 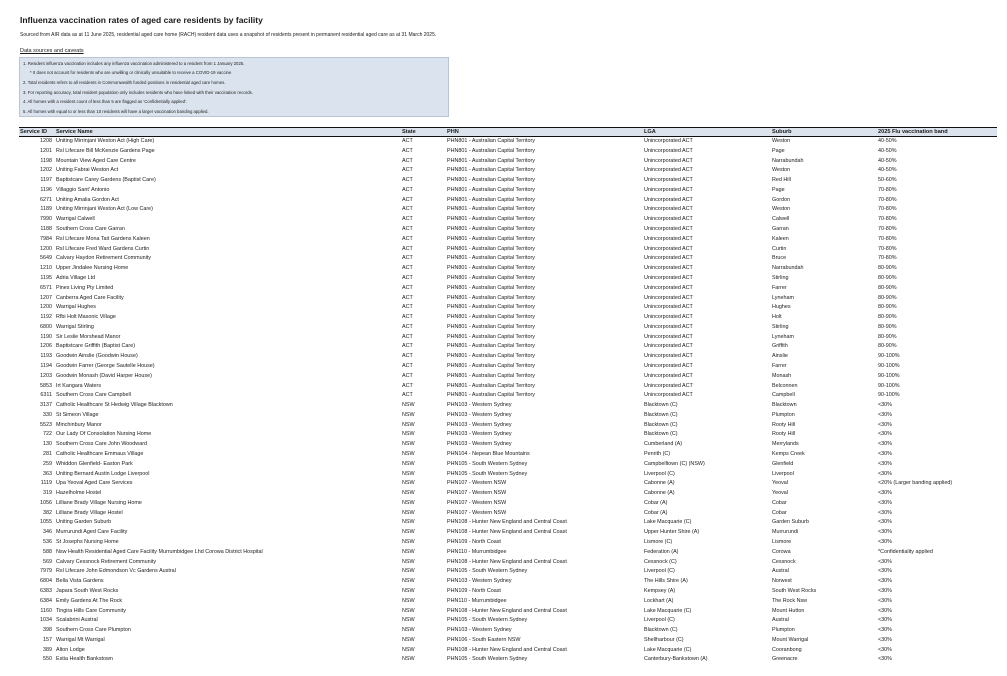 What do you see at coordinates (52, 51) in the screenshot?
I see `notes-heading: Data sources and caveats` at bounding box center [52, 51].